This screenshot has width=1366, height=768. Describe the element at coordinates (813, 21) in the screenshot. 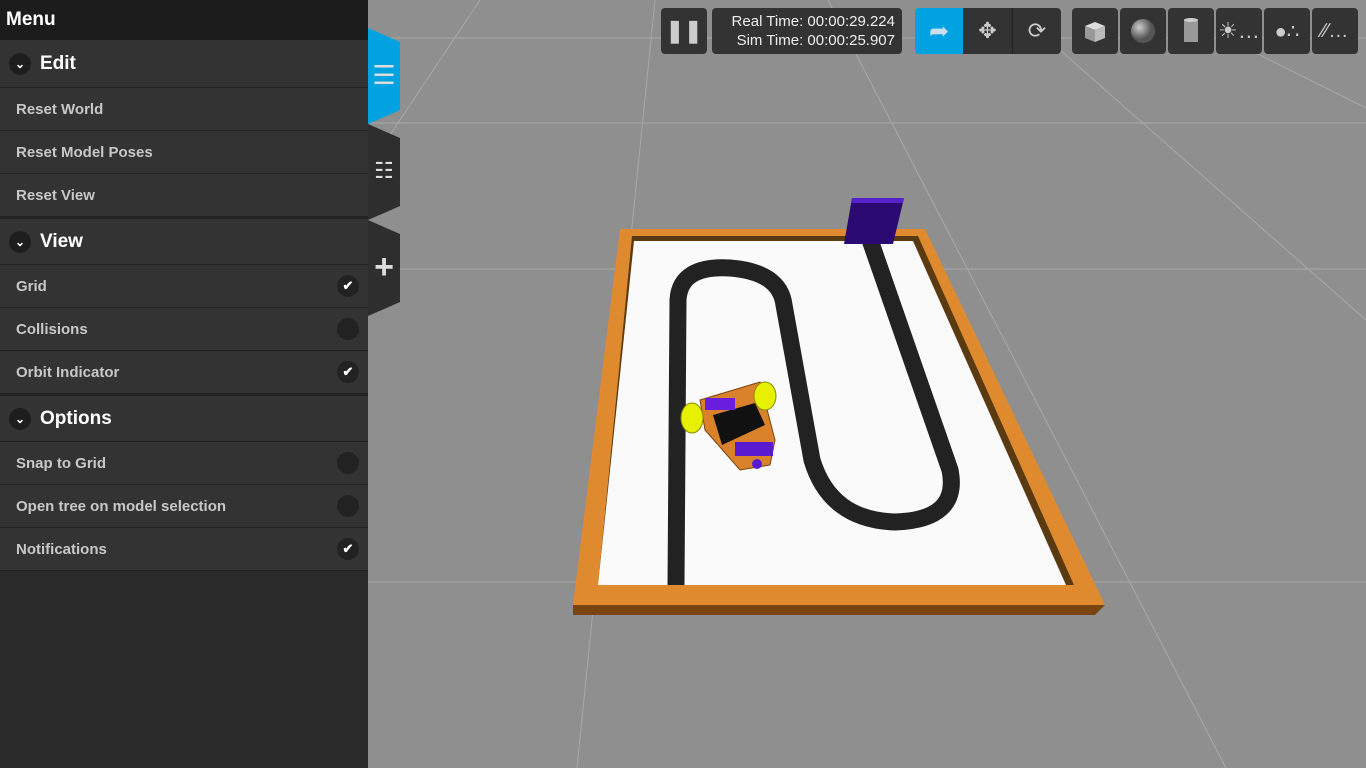

I see `real-time: Real Time: 00:00:29.224` at that location.